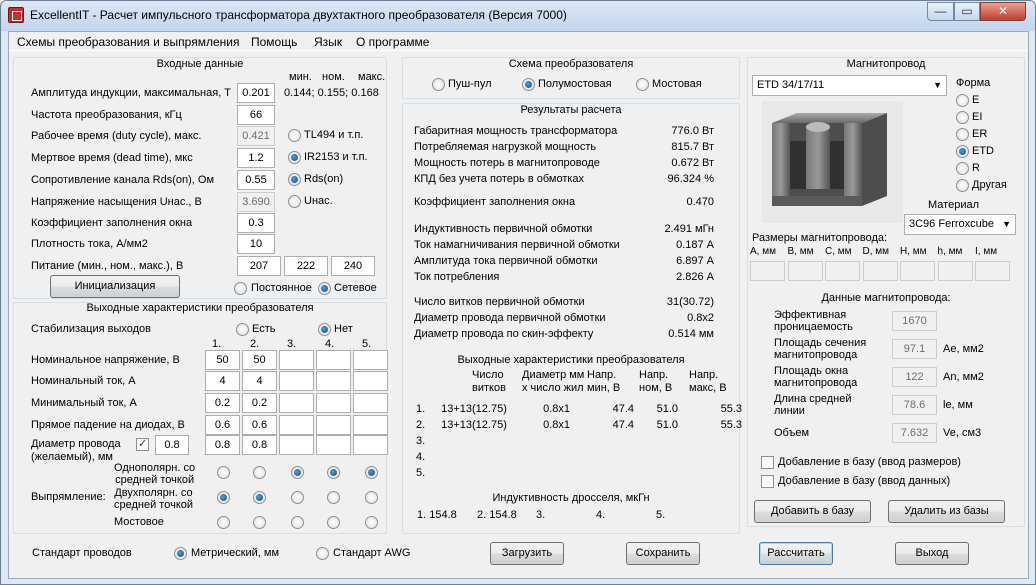 The width and height of the screenshot is (1036, 585). Describe the element at coordinates (962, 185) in the screenshot. I see `shape-radio-другая` at that location.